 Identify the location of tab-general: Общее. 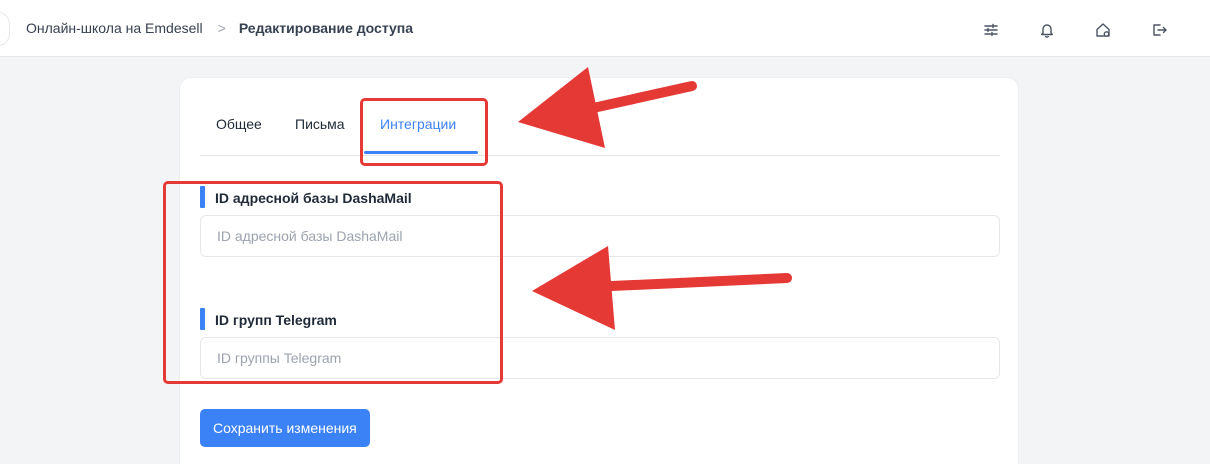
(239, 136).